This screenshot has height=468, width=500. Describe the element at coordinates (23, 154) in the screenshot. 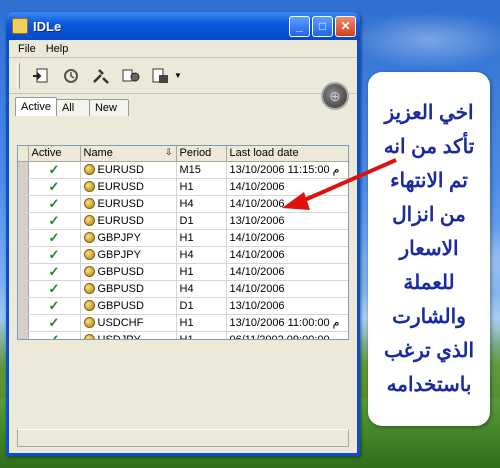

I see `header-selector` at that location.